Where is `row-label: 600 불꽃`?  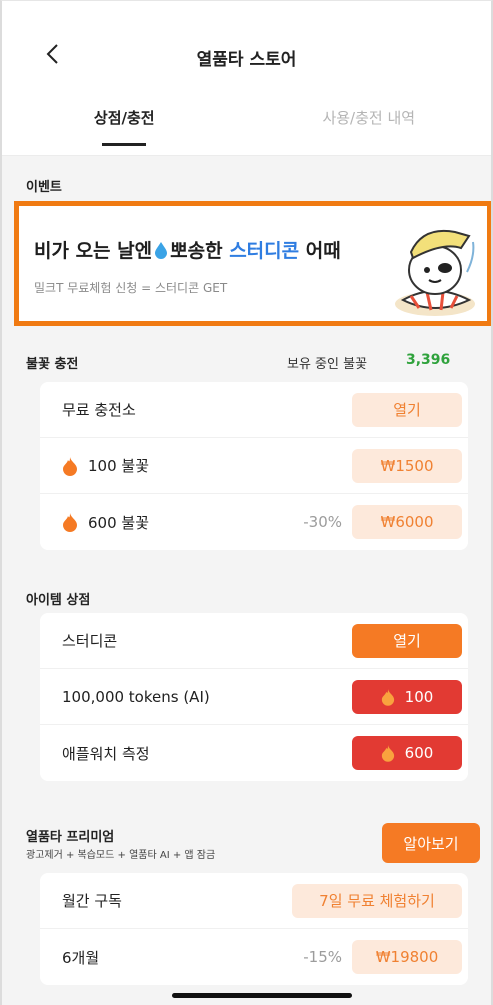 row-label: 600 불꽃 is located at coordinates (182, 522).